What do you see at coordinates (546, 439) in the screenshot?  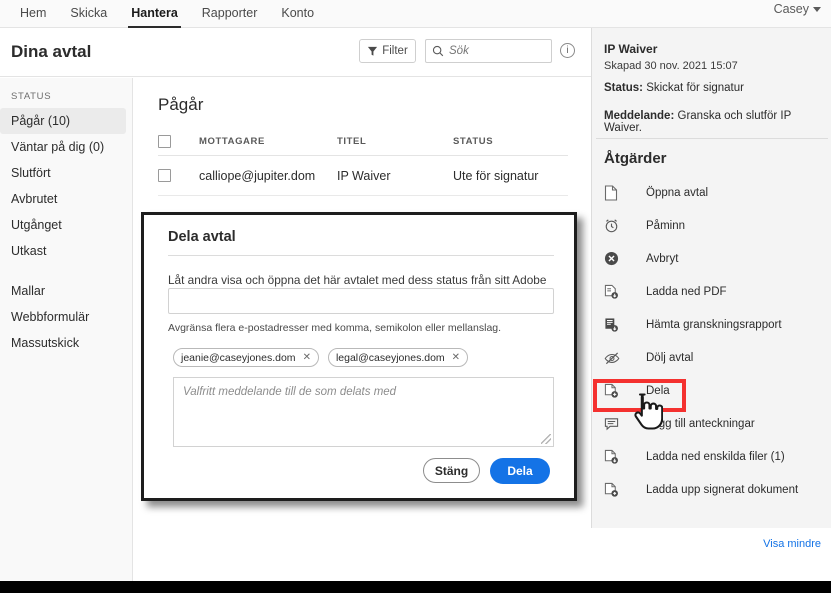 I see `resize-handle` at bounding box center [546, 439].